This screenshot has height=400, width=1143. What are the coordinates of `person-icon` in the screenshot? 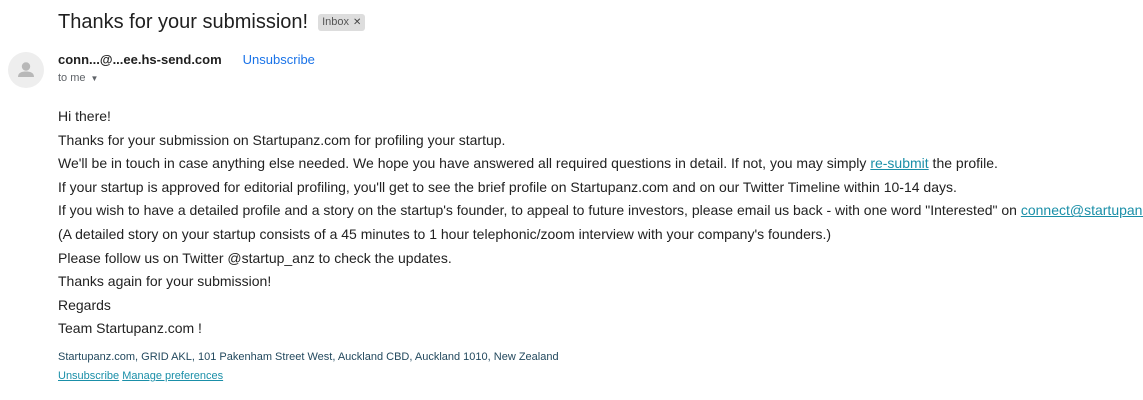 It's located at (26, 69).